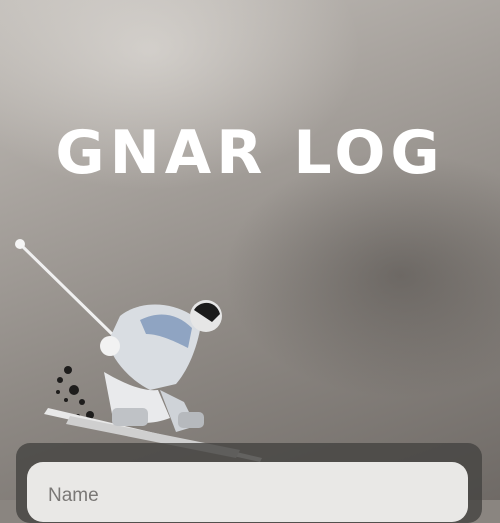 The height and width of the screenshot is (523, 500). Describe the element at coordinates (250, 153) in the screenshot. I see `app-title: GNAR LOG` at that location.